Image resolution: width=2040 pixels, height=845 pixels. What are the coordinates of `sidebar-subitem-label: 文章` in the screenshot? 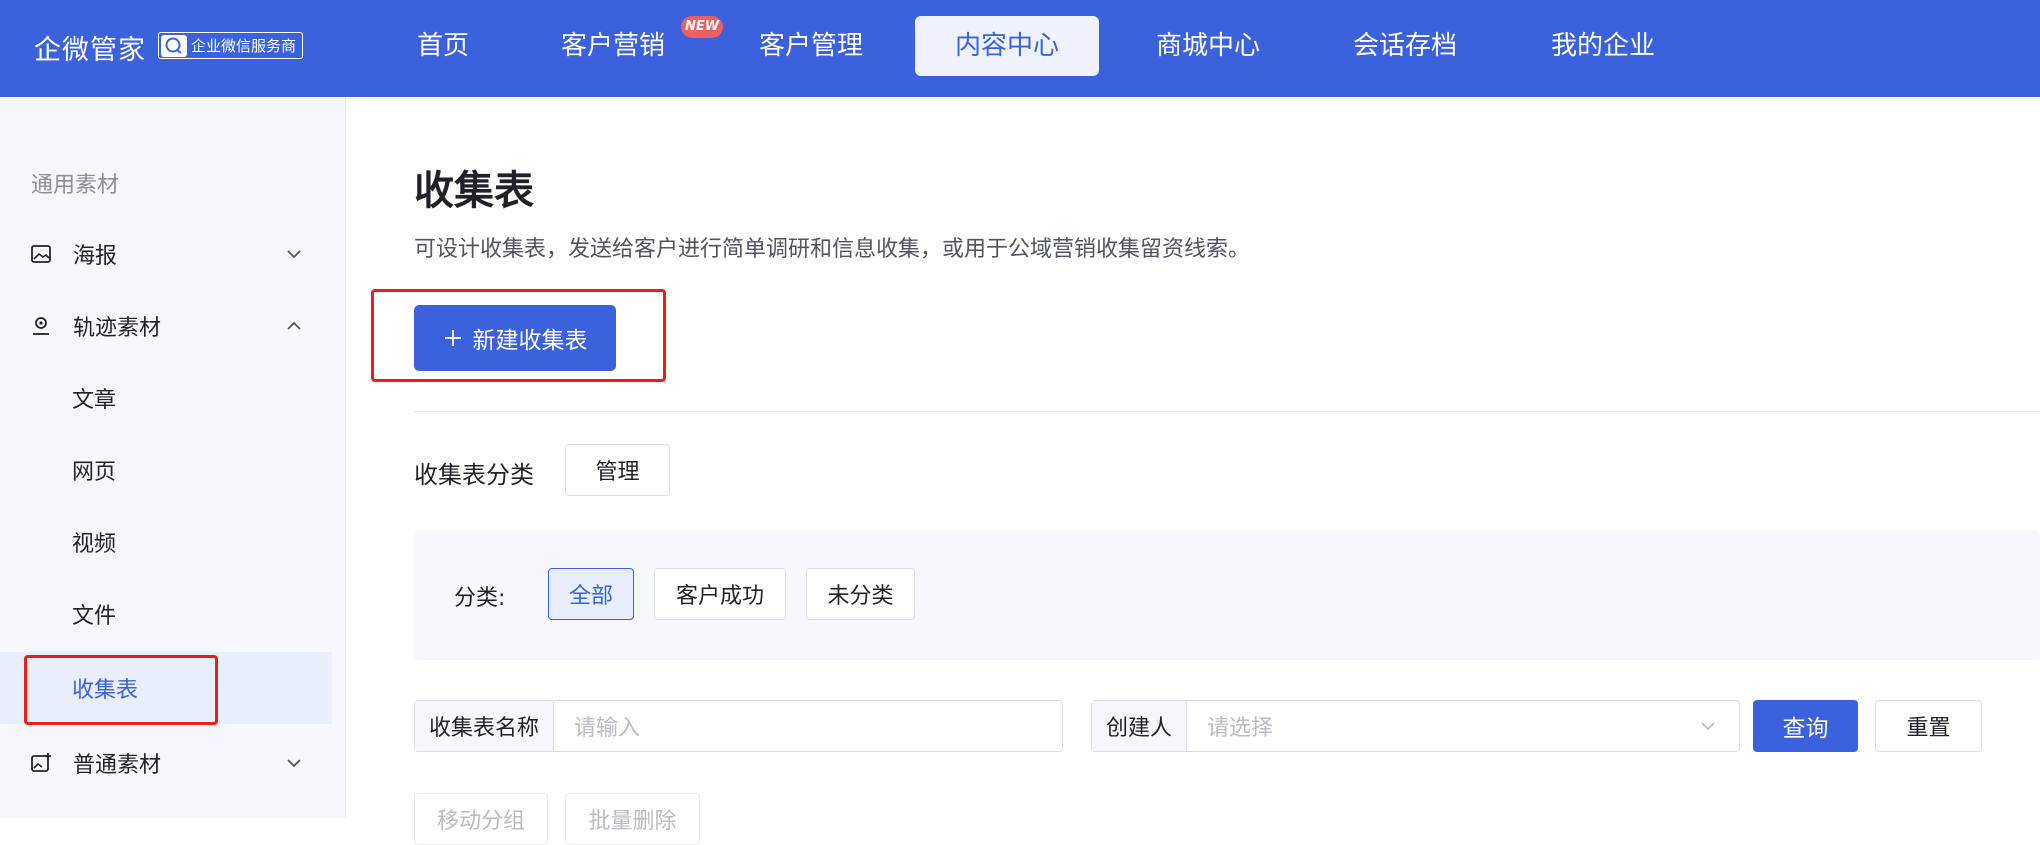 It's located at (94, 400).